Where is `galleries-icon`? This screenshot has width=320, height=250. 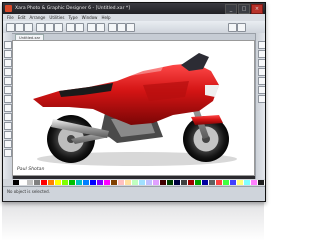
galleries-icon is located at coordinates (232, 27).